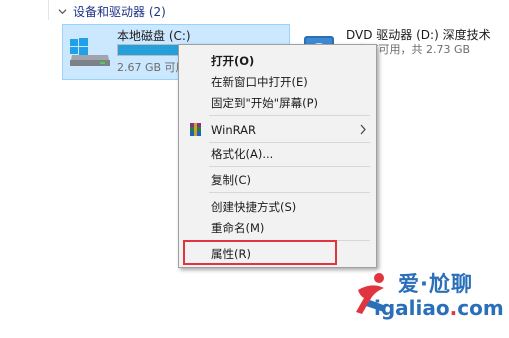 The image size is (509, 338). I want to click on menu-item-winrar-label: WinRAR, so click(233, 129).